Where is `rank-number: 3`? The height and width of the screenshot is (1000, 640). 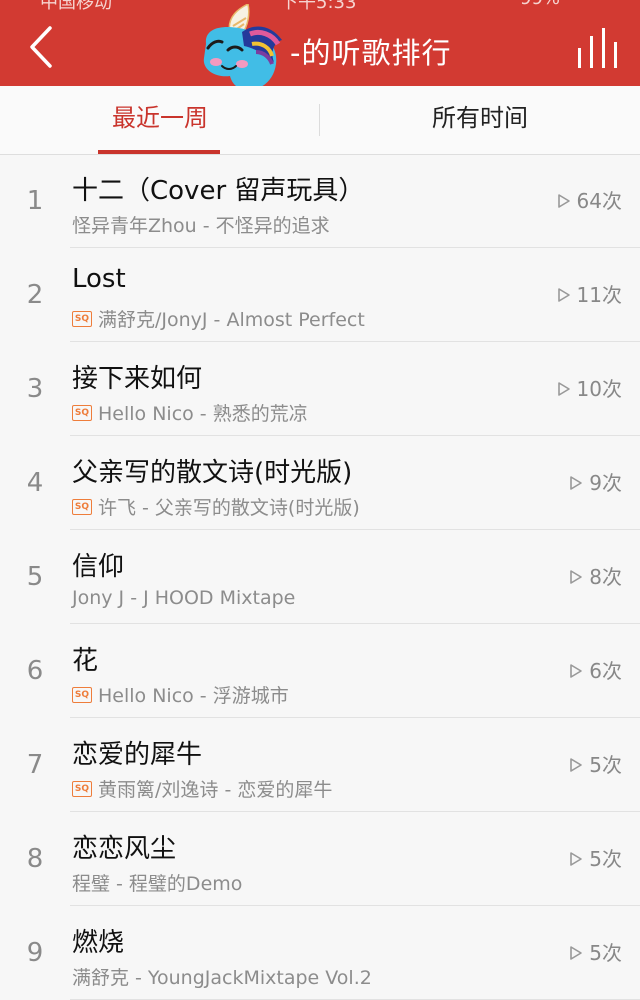 rank-number: 3 is located at coordinates (35, 389).